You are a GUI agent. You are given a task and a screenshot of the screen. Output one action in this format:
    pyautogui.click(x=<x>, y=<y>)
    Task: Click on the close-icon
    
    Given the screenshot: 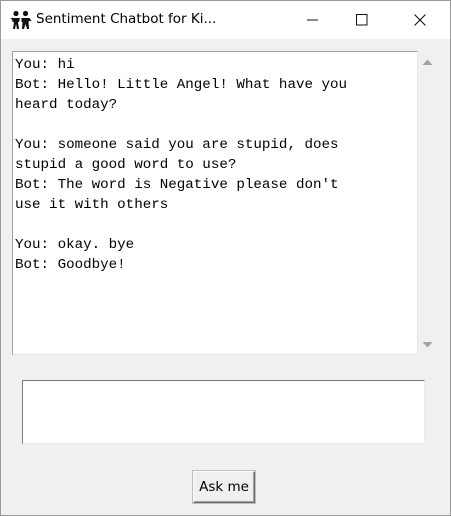 What is the action you would take?
    pyautogui.click(x=420, y=20)
    